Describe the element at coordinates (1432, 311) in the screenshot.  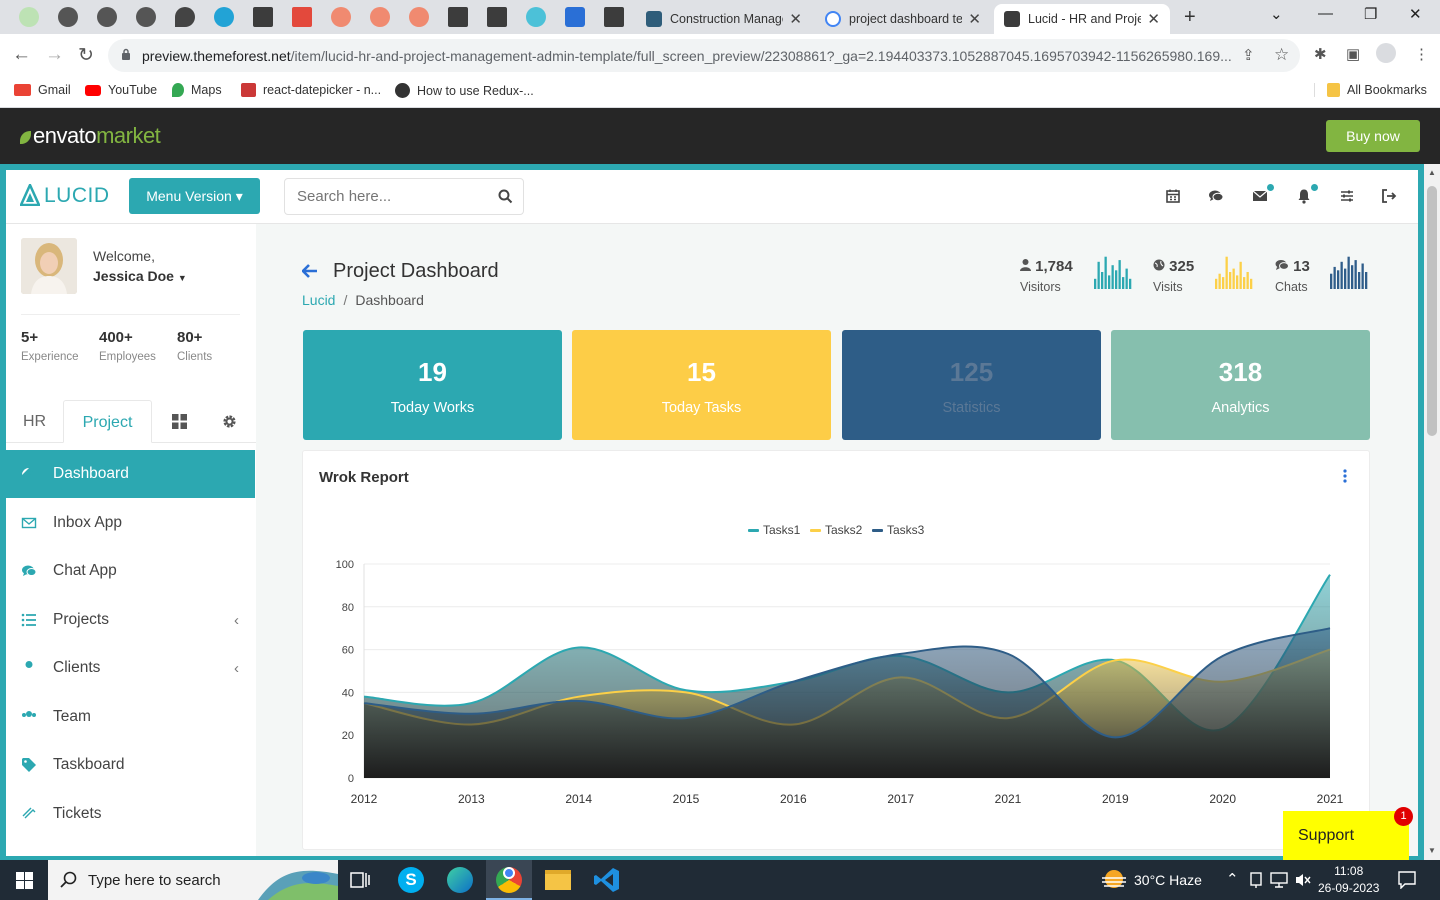
I see `scrollbar-thumb` at that location.